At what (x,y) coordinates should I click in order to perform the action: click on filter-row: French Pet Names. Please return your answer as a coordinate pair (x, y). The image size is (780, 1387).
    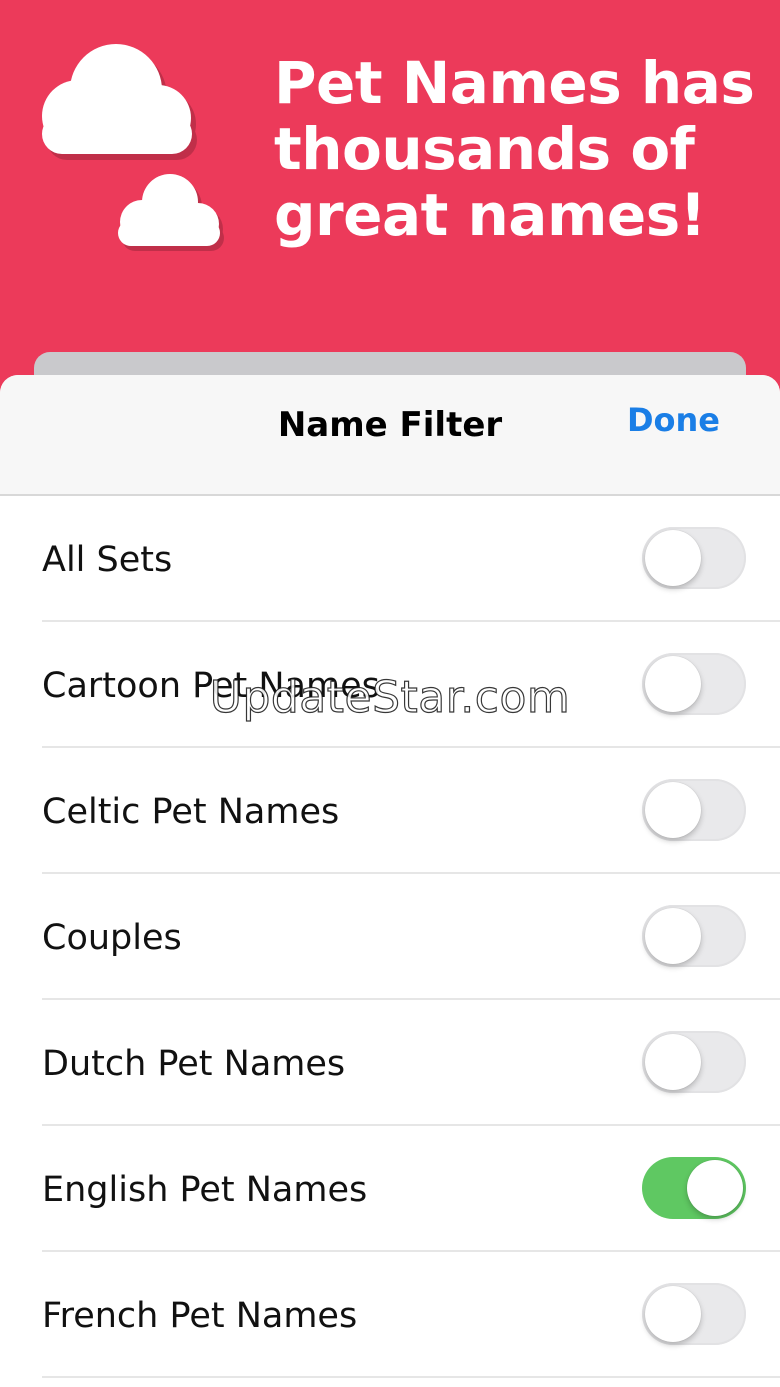
    Looking at the image, I should click on (411, 1315).